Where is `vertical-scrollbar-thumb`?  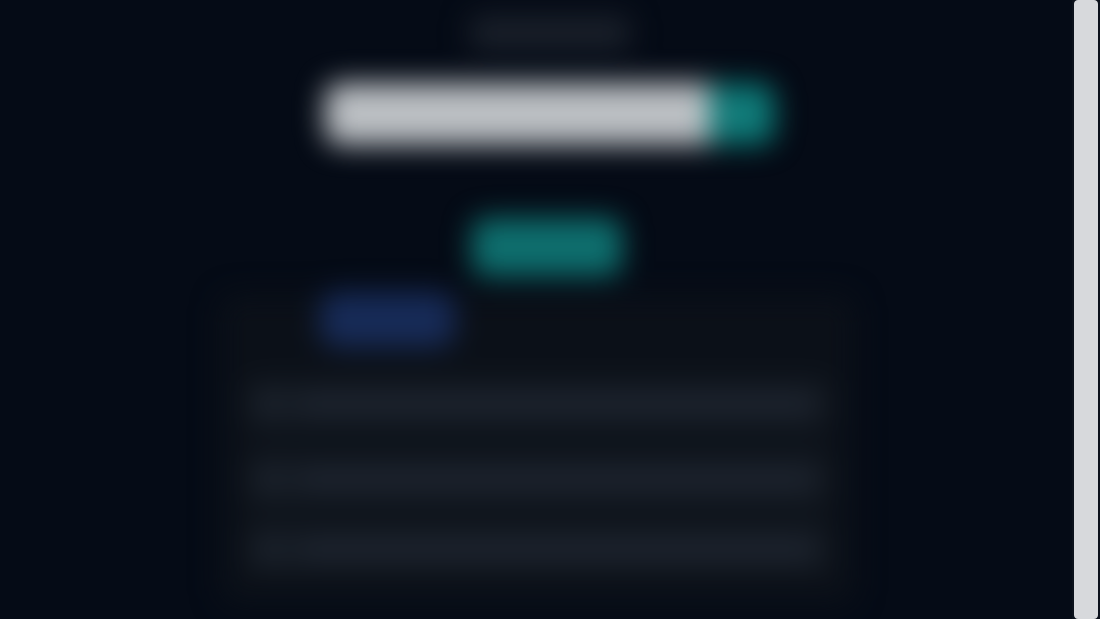 vertical-scrollbar-thumb is located at coordinates (1086, 309).